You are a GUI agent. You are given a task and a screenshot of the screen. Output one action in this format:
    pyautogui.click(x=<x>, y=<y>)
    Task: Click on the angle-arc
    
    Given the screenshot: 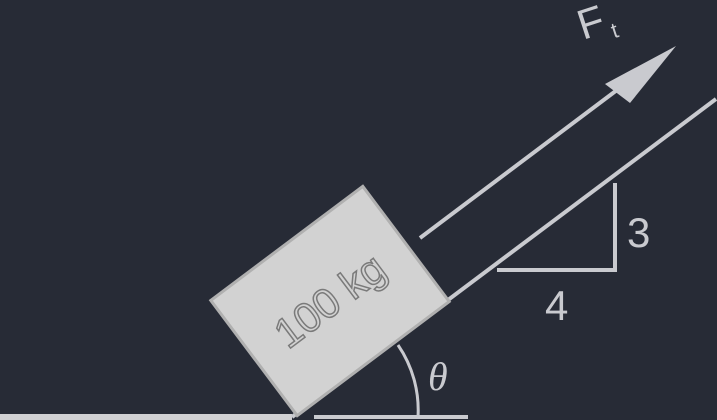 What is the action you would take?
    pyautogui.click(x=408, y=381)
    